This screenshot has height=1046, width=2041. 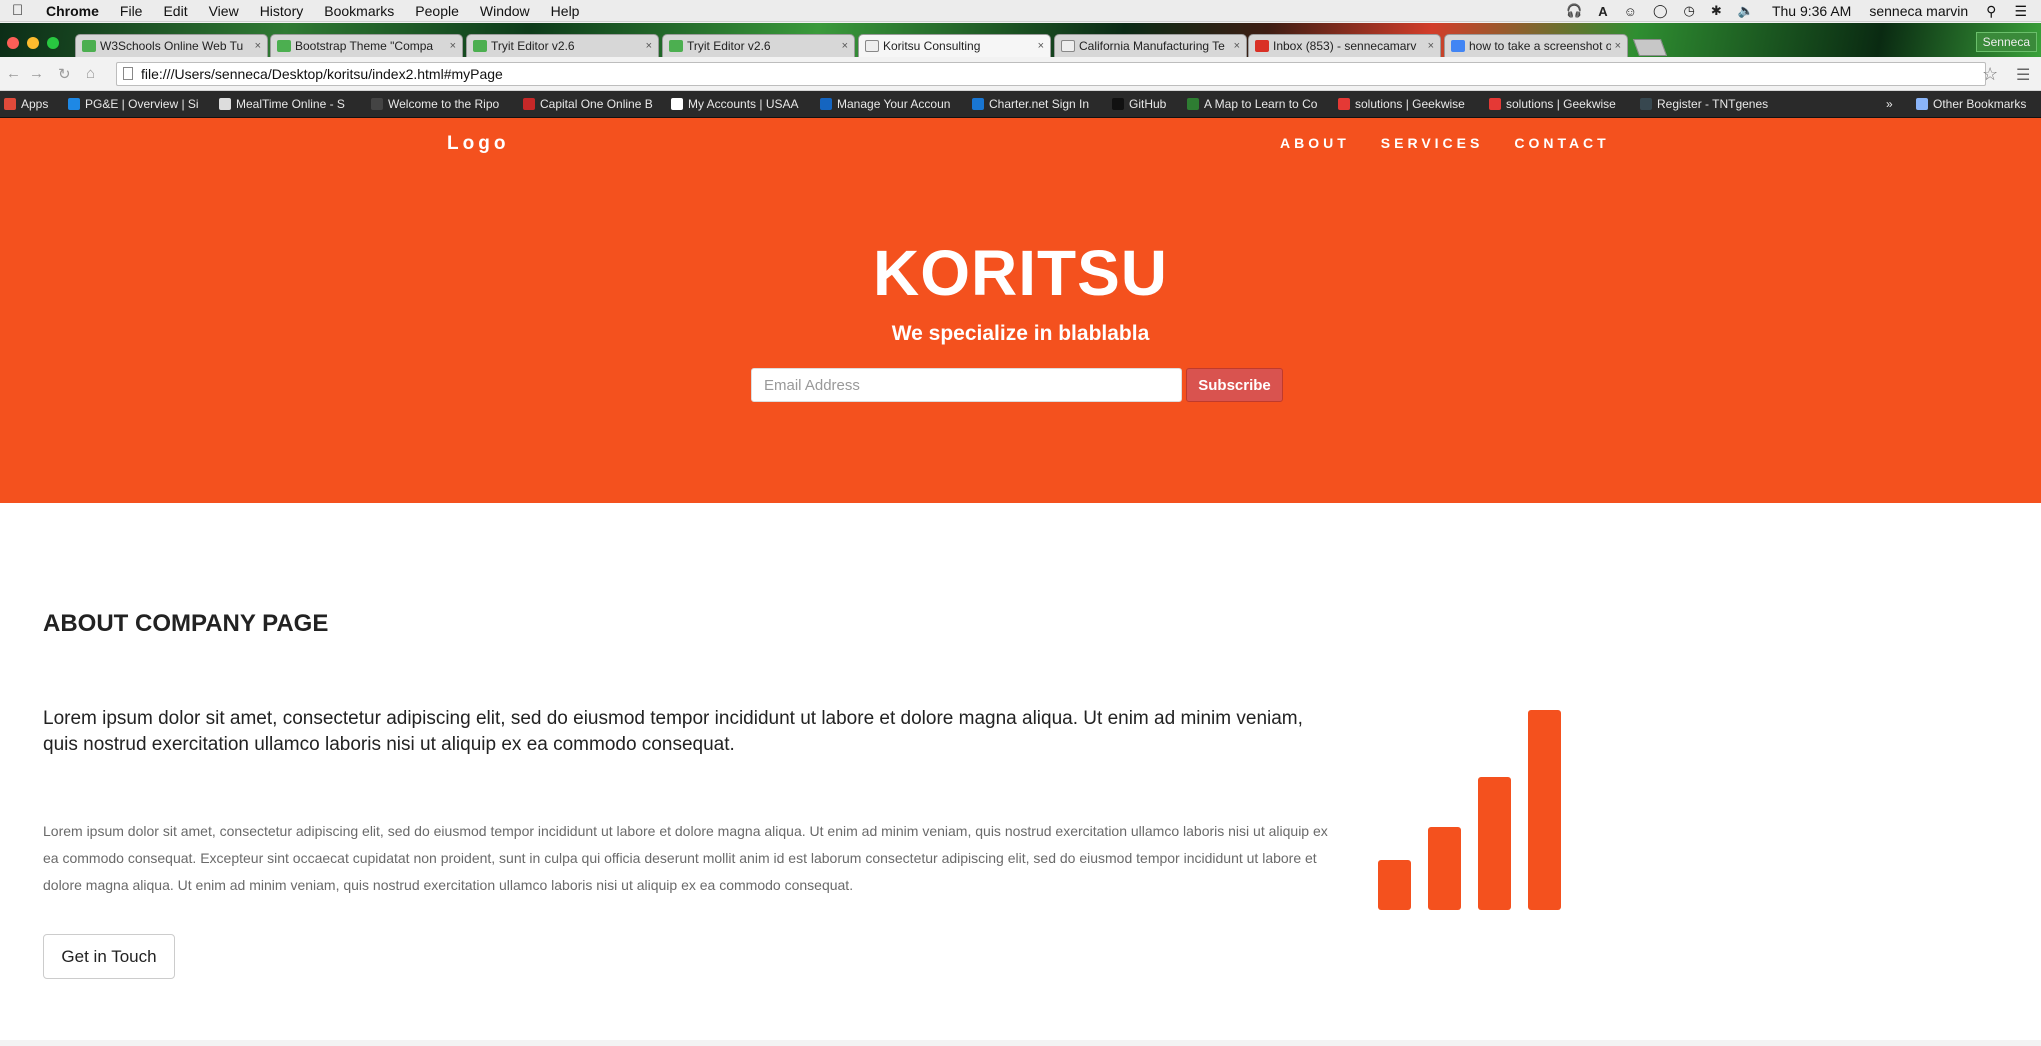 I want to click on bookmark-item: PG&E | Overview | Si, so click(x=133, y=104).